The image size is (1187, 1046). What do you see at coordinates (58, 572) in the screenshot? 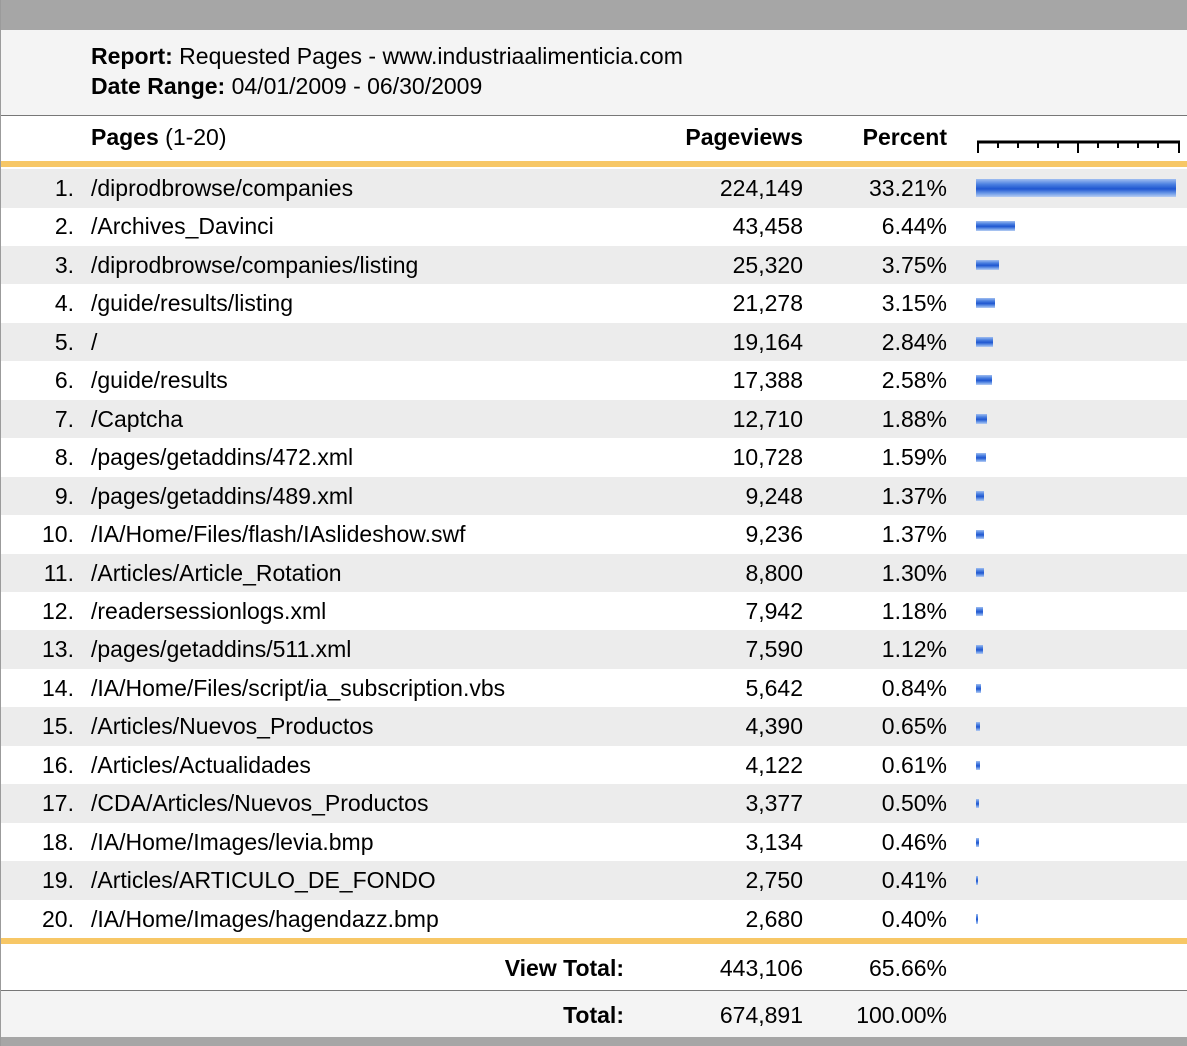
I see `row-rank: 11.` at bounding box center [58, 572].